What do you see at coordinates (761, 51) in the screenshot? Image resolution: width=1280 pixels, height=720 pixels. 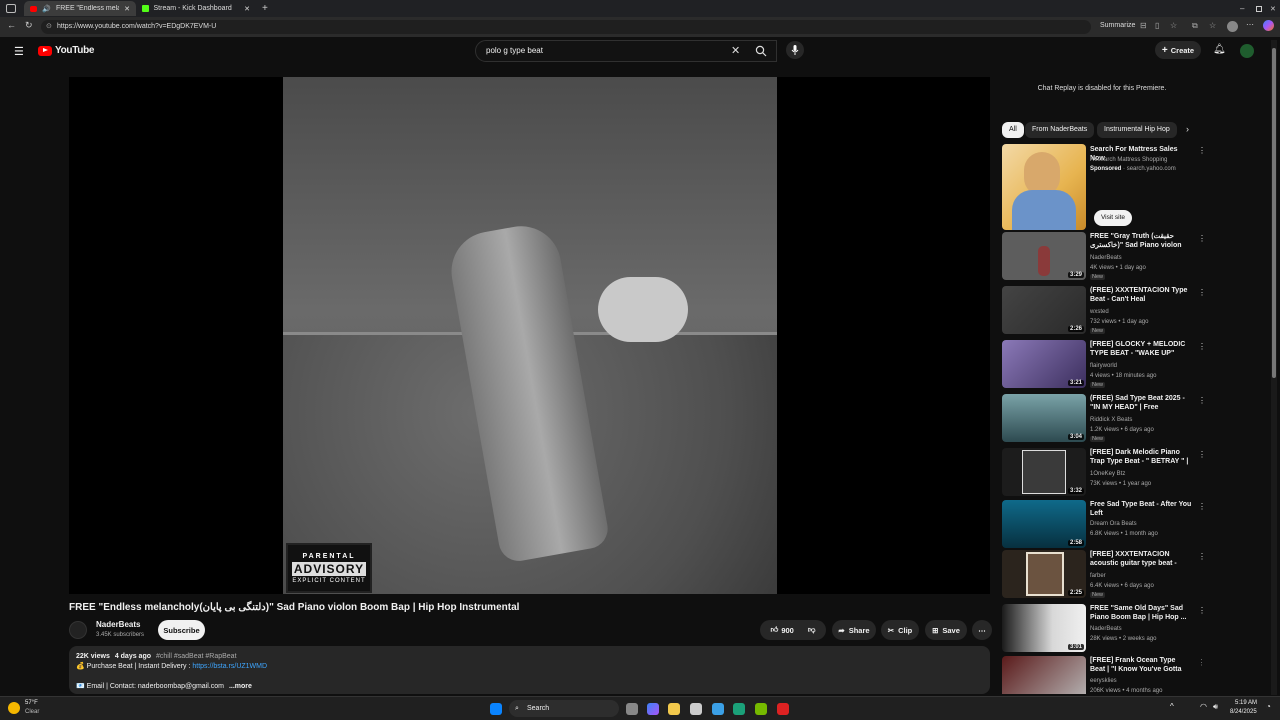 I see `search-button` at bounding box center [761, 51].